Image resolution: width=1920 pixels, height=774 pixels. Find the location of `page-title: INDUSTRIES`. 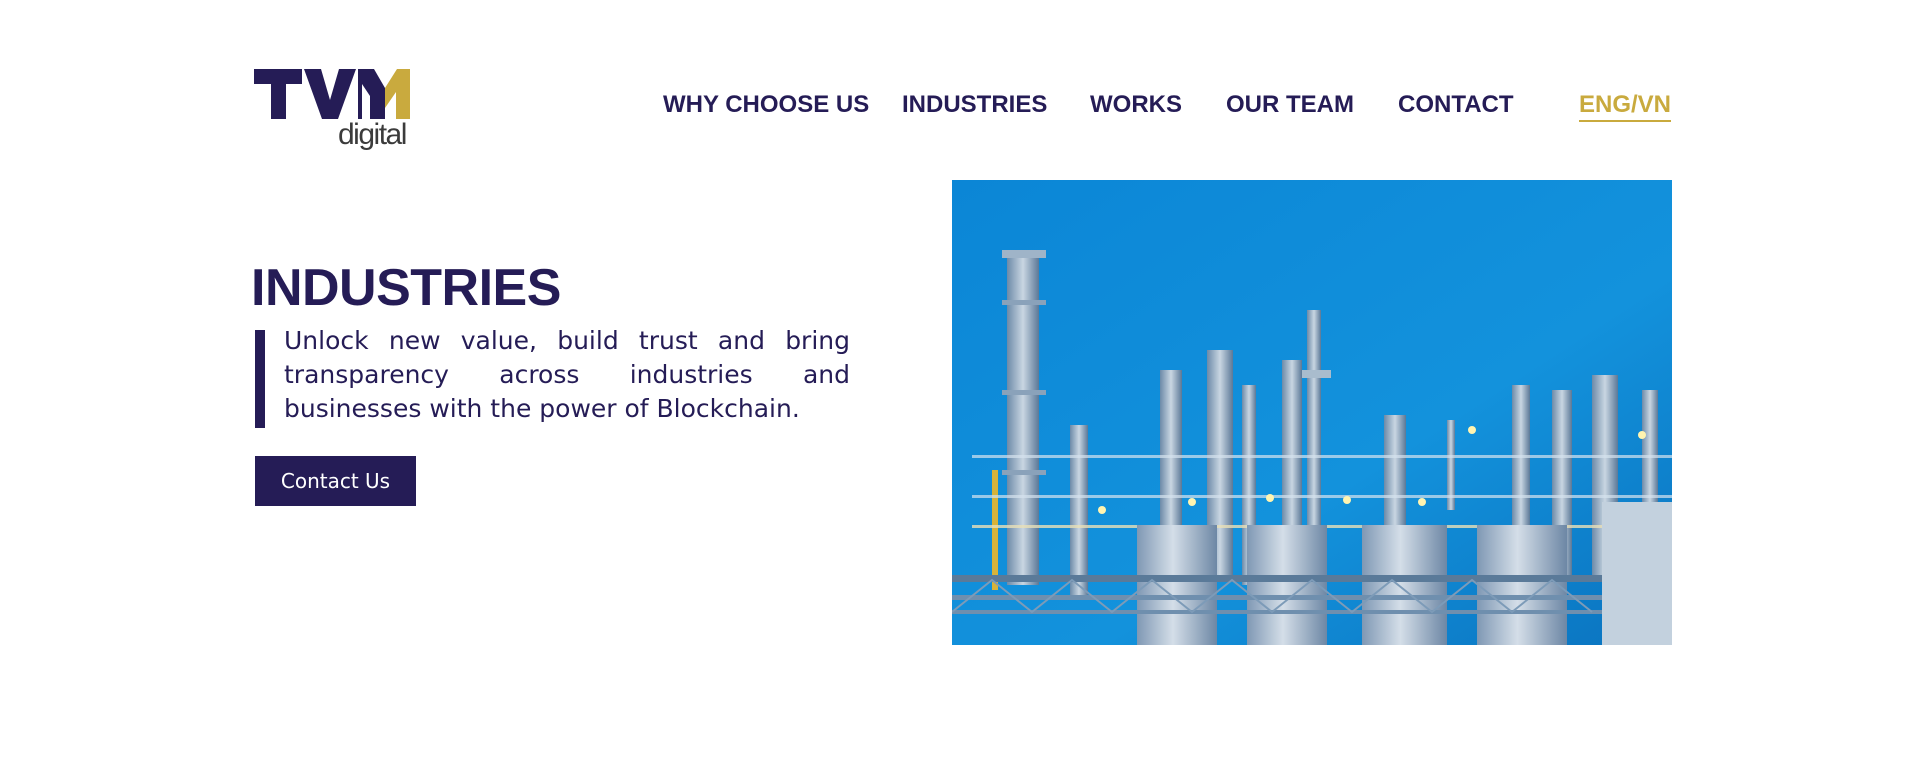

page-title: INDUSTRIES is located at coordinates (406, 288).